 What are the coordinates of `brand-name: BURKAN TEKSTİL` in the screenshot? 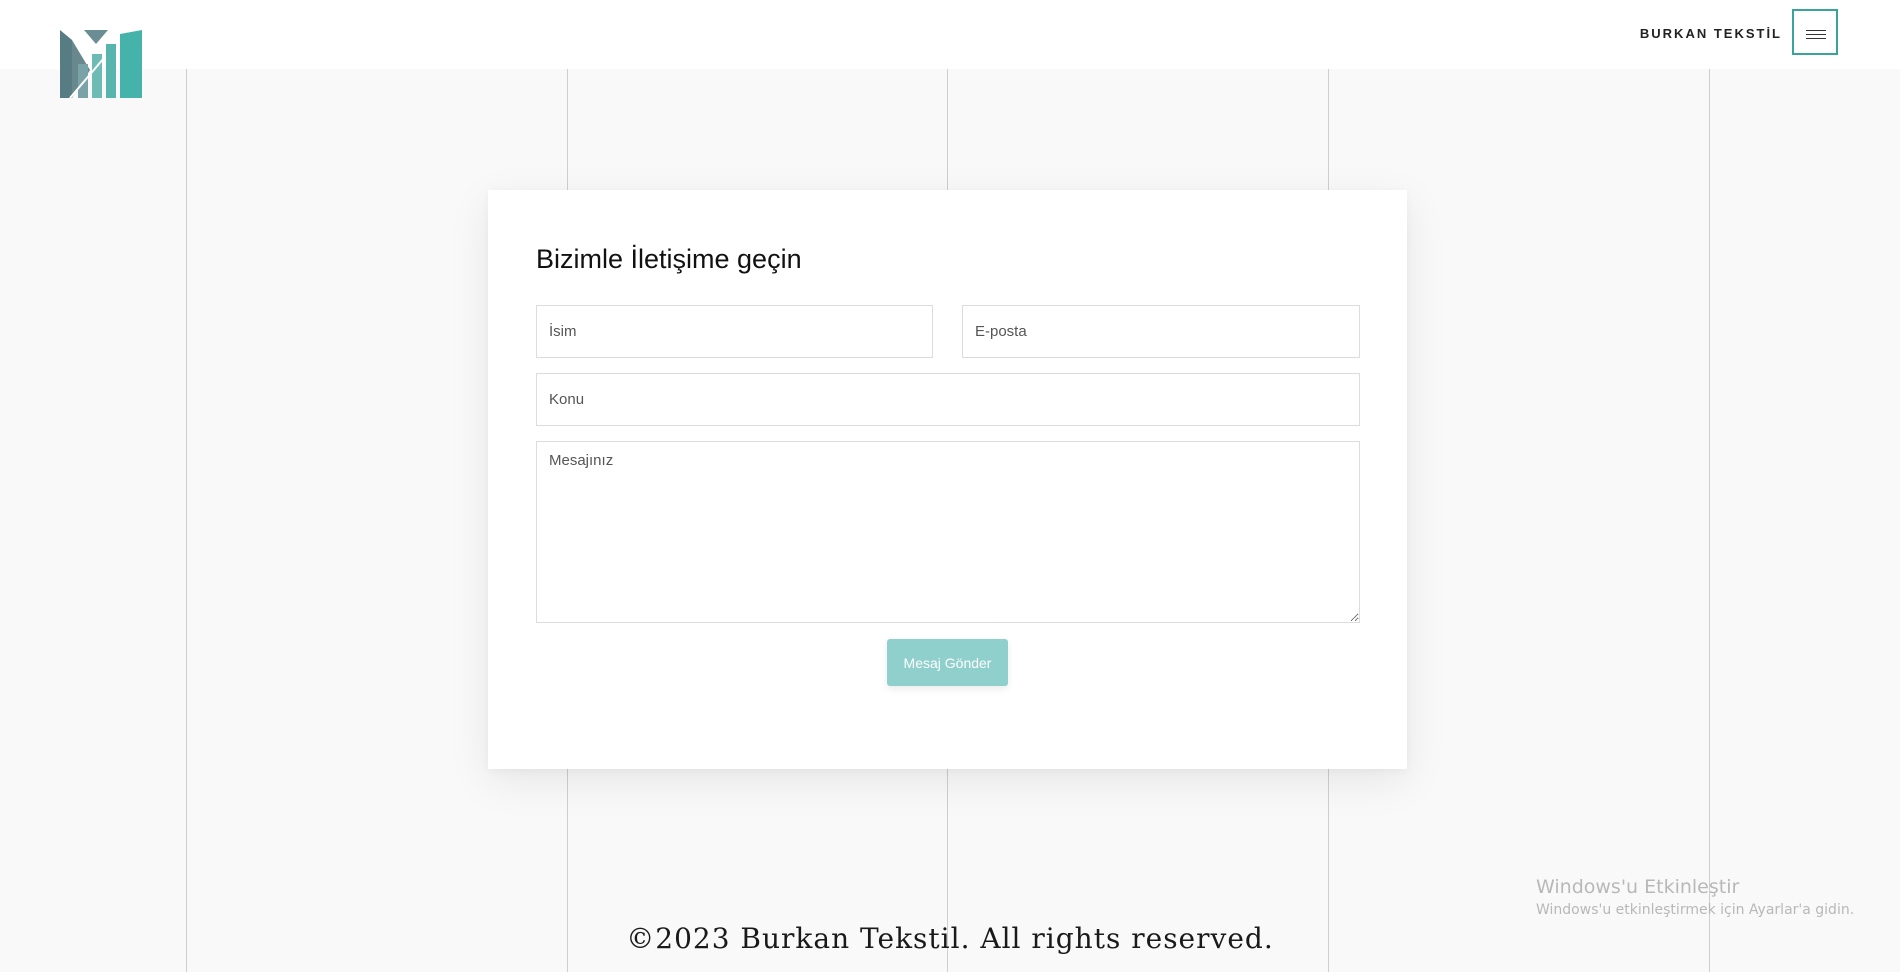 It's located at (1711, 33).